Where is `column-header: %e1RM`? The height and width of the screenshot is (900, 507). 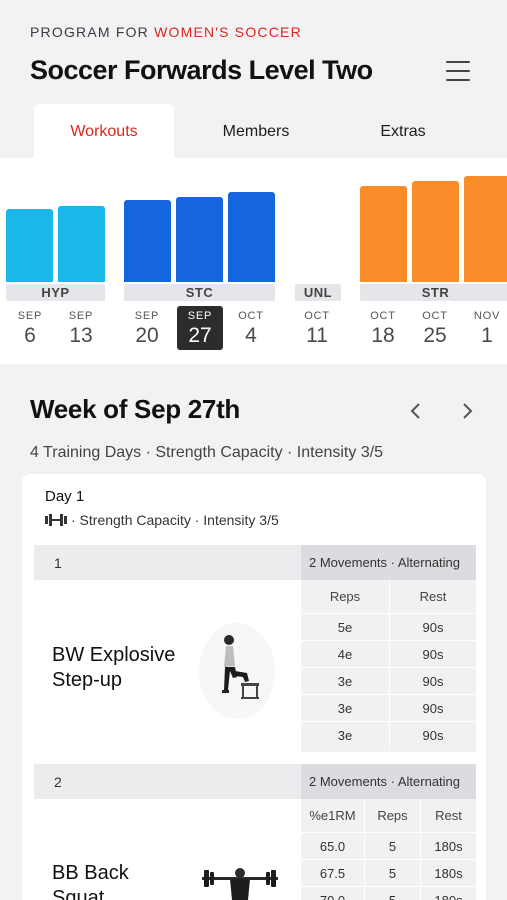 column-header: %e1RM is located at coordinates (332, 815).